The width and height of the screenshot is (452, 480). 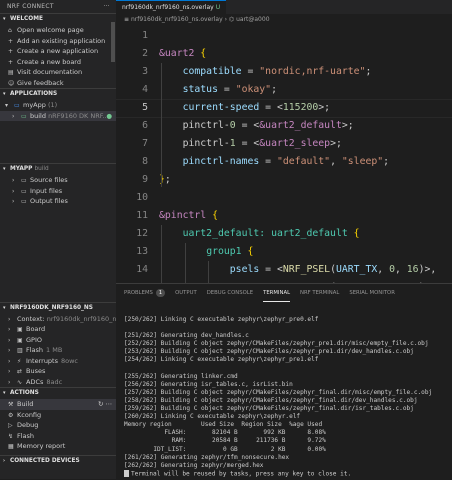 I want to click on action-item: ▷ Debug, so click(x=58, y=425).